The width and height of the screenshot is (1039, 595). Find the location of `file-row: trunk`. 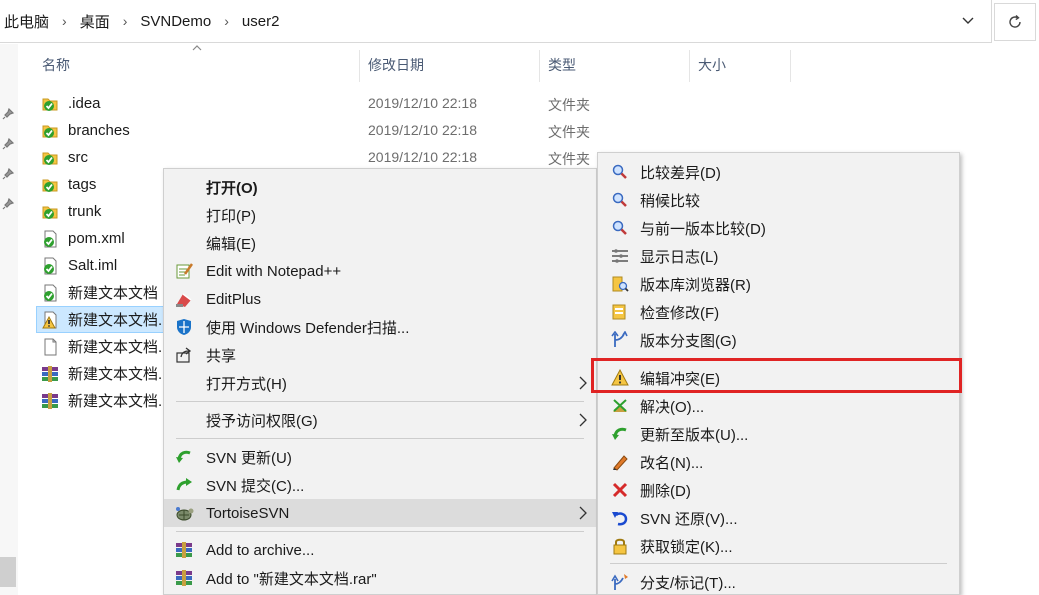

file-row: trunk is located at coordinates (70, 211).